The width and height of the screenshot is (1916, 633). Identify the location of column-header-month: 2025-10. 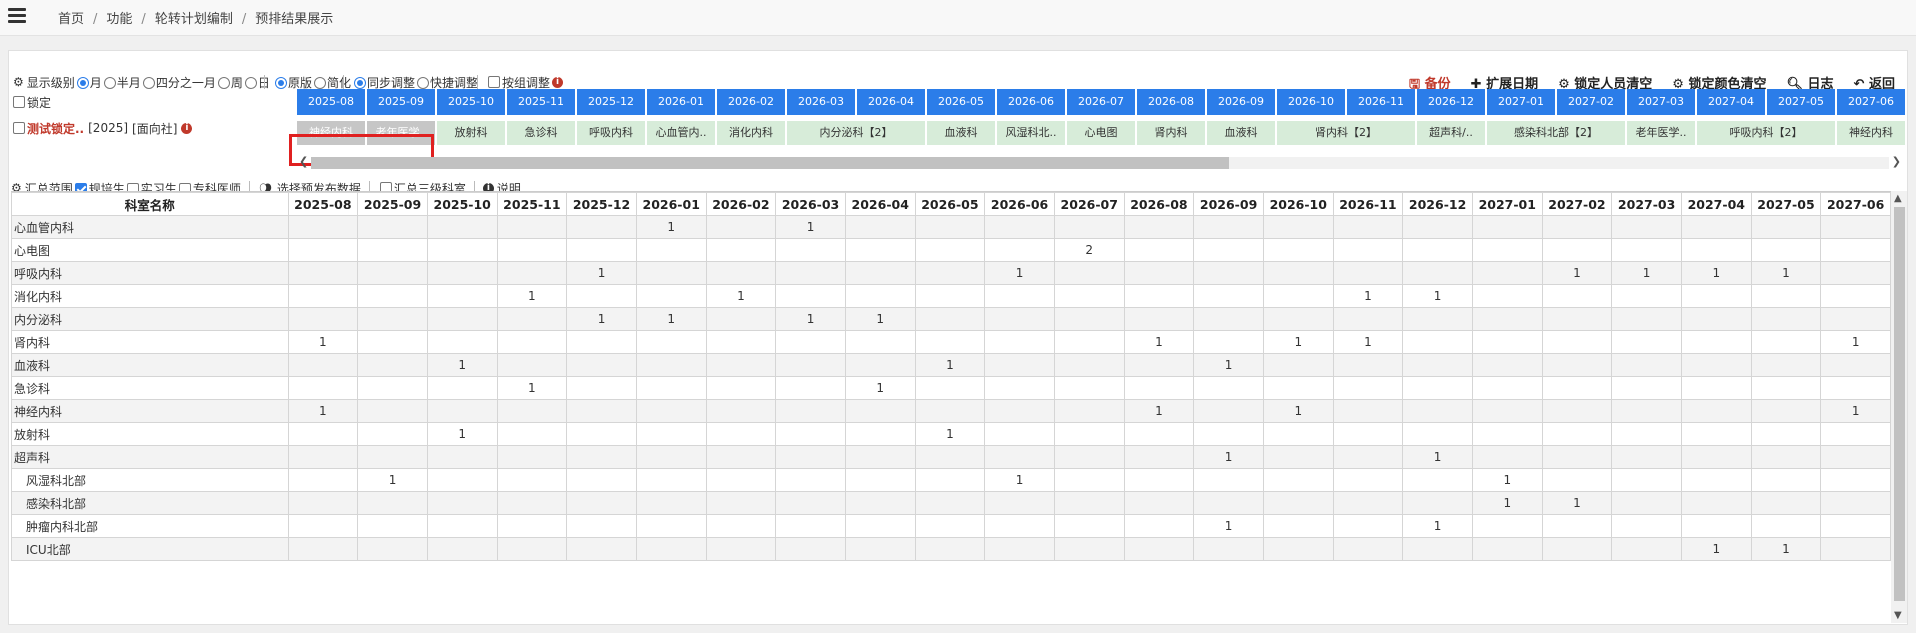
(462, 204).